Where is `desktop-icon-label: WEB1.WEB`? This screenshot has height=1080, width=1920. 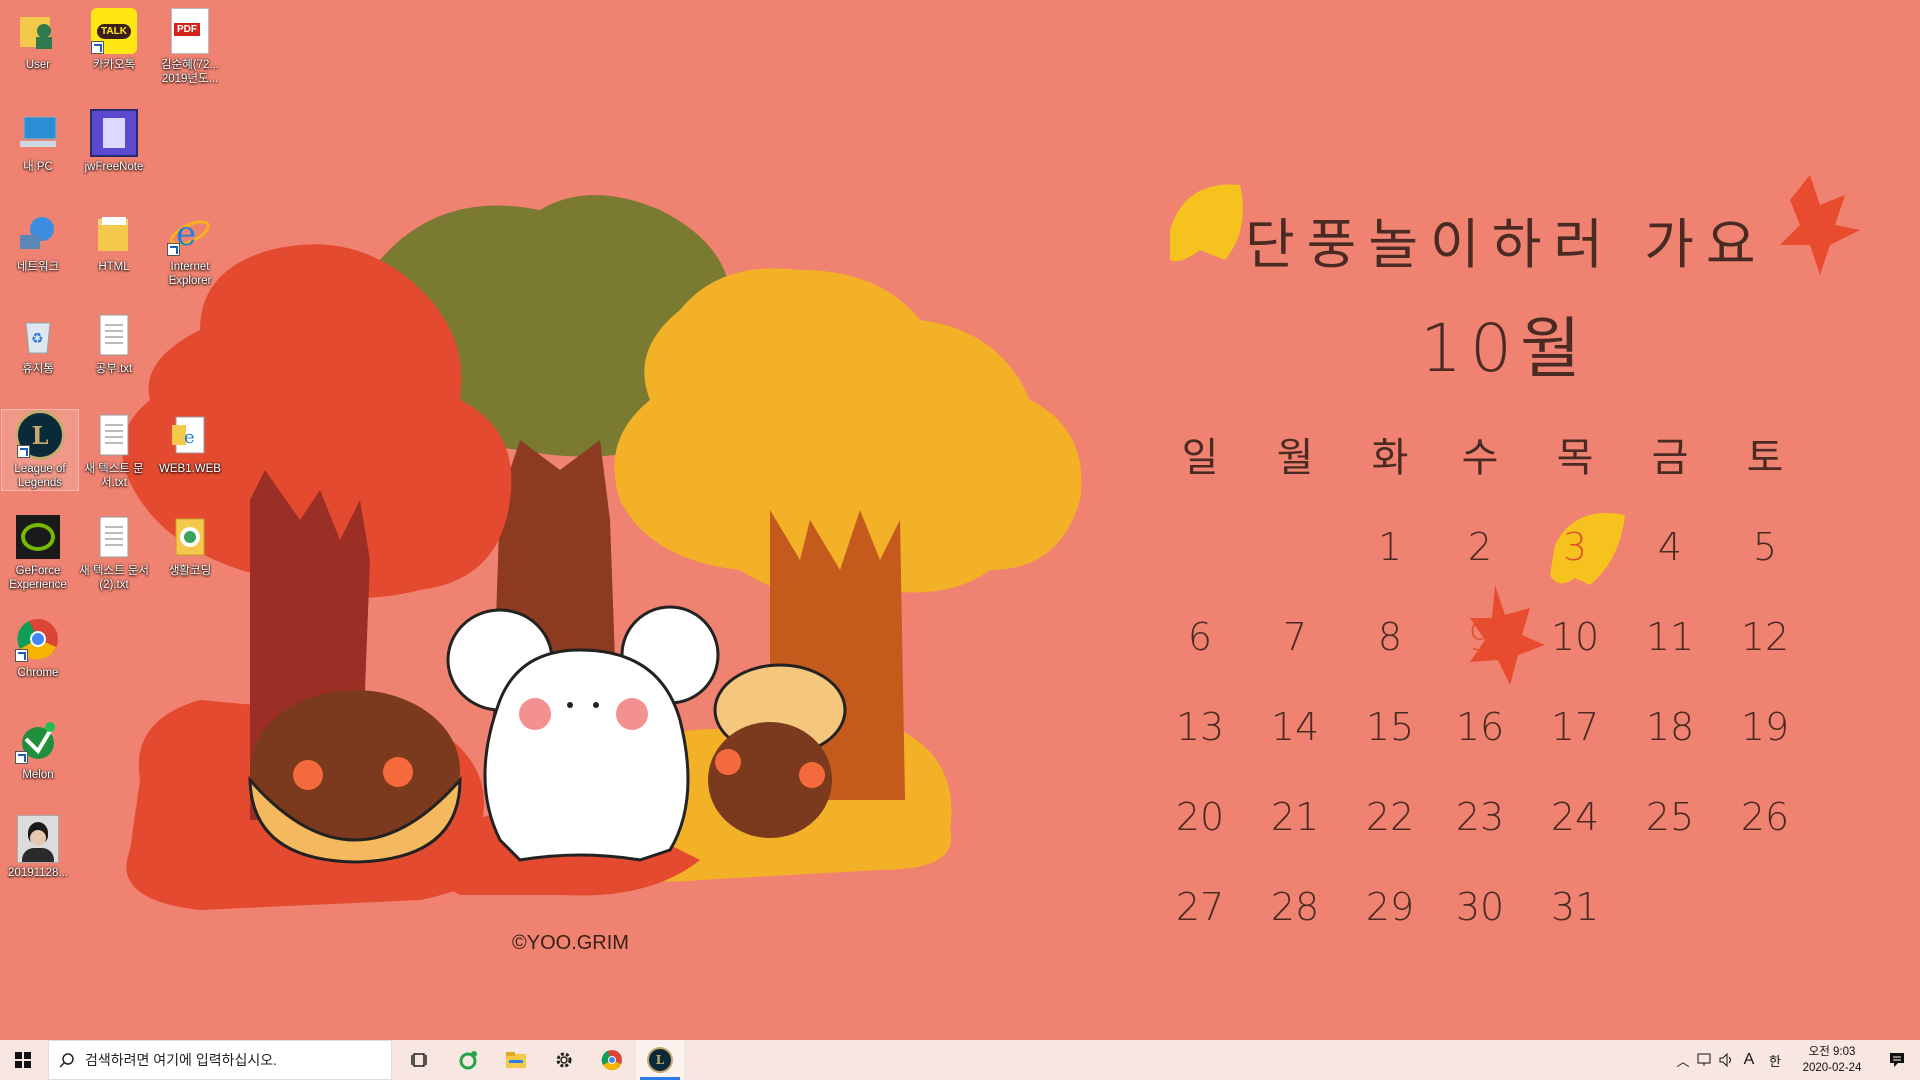
desktop-icon-label: WEB1.WEB is located at coordinates (190, 469).